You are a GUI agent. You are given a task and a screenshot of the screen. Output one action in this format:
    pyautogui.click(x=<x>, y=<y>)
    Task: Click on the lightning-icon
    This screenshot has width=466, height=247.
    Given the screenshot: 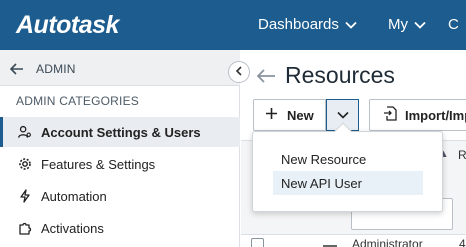 What is the action you would take?
    pyautogui.click(x=25, y=196)
    